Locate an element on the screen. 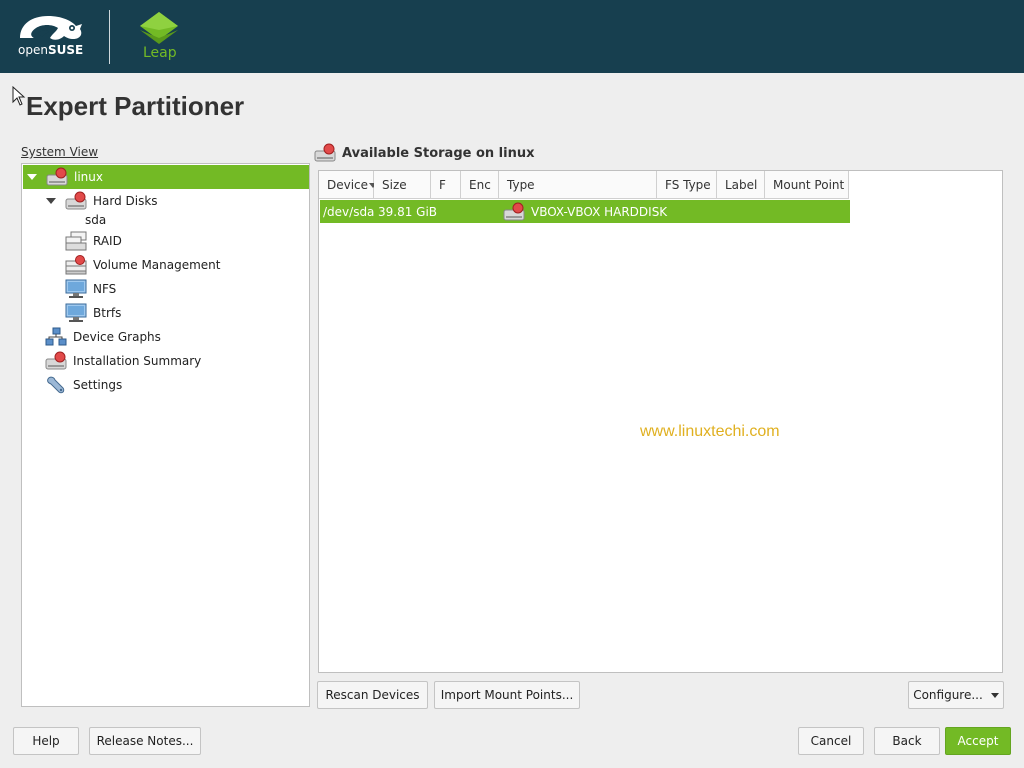  wrench-icon is located at coordinates (56, 385).